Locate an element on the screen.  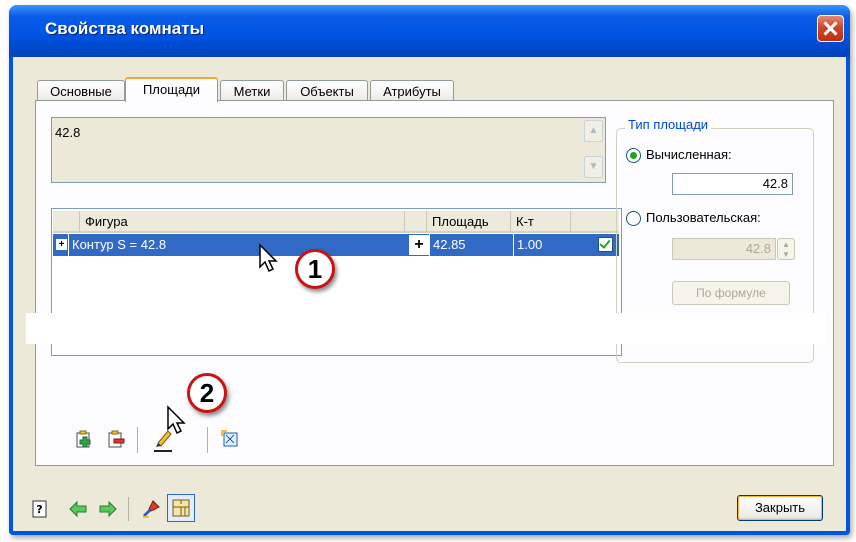
scroll-up-icon: ▲ is located at coordinates (593, 131).